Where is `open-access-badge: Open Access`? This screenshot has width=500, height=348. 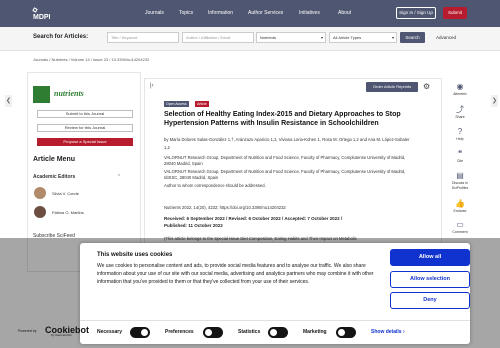
open-access-badge: Open Access is located at coordinates (176, 104).